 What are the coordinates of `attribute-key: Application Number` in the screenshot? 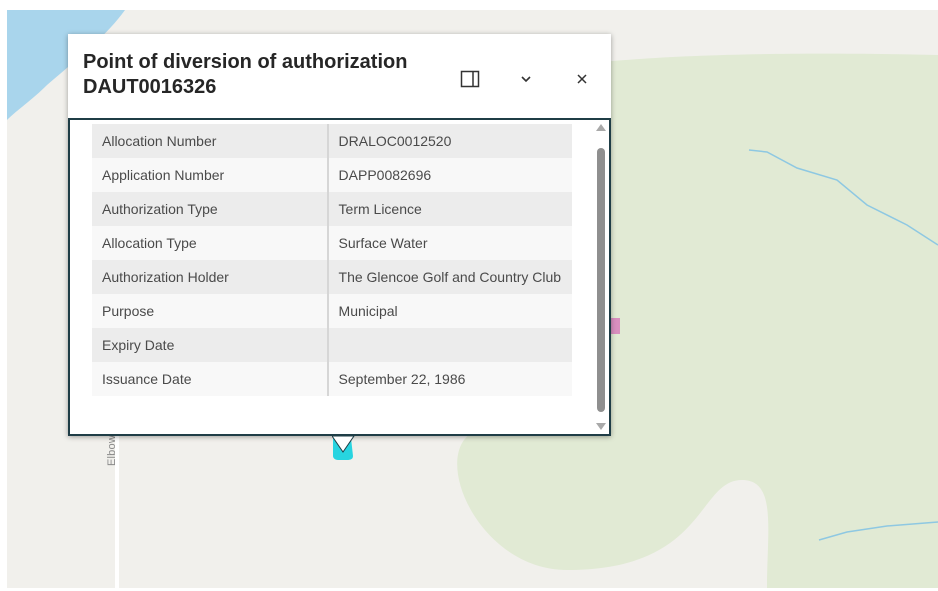 It's located at (210, 175).